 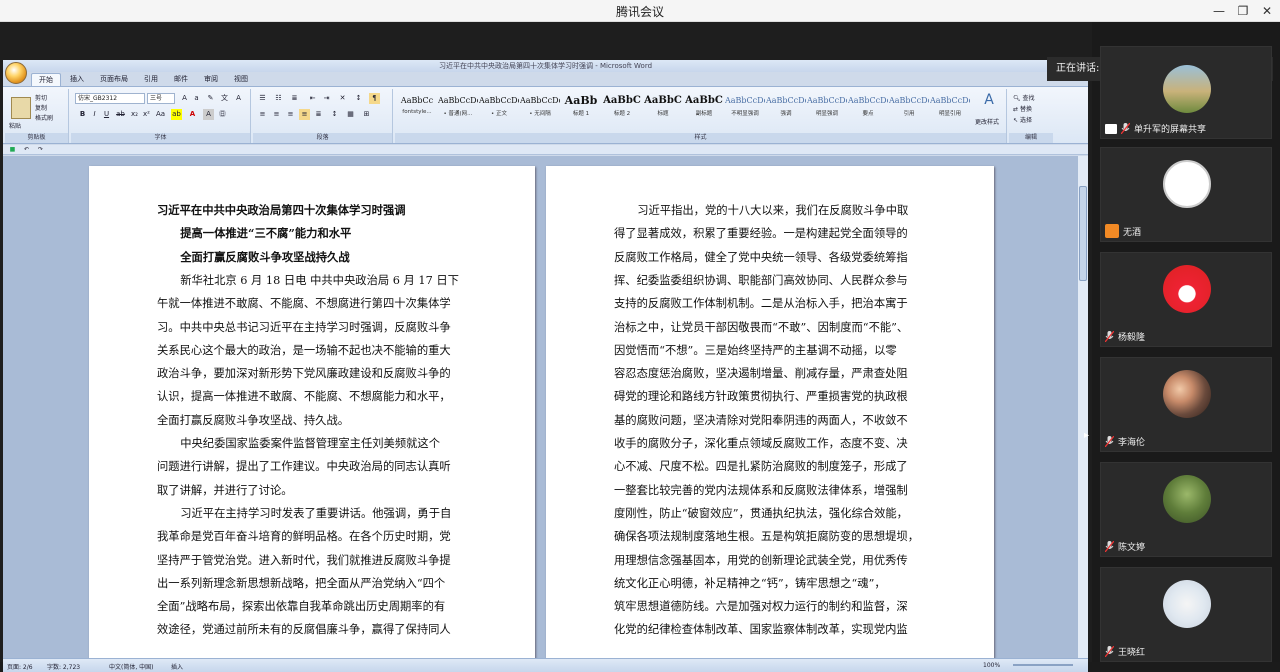 What do you see at coordinates (134, 114) in the screenshot?
I see `subscript-icon: x₂` at bounding box center [134, 114].